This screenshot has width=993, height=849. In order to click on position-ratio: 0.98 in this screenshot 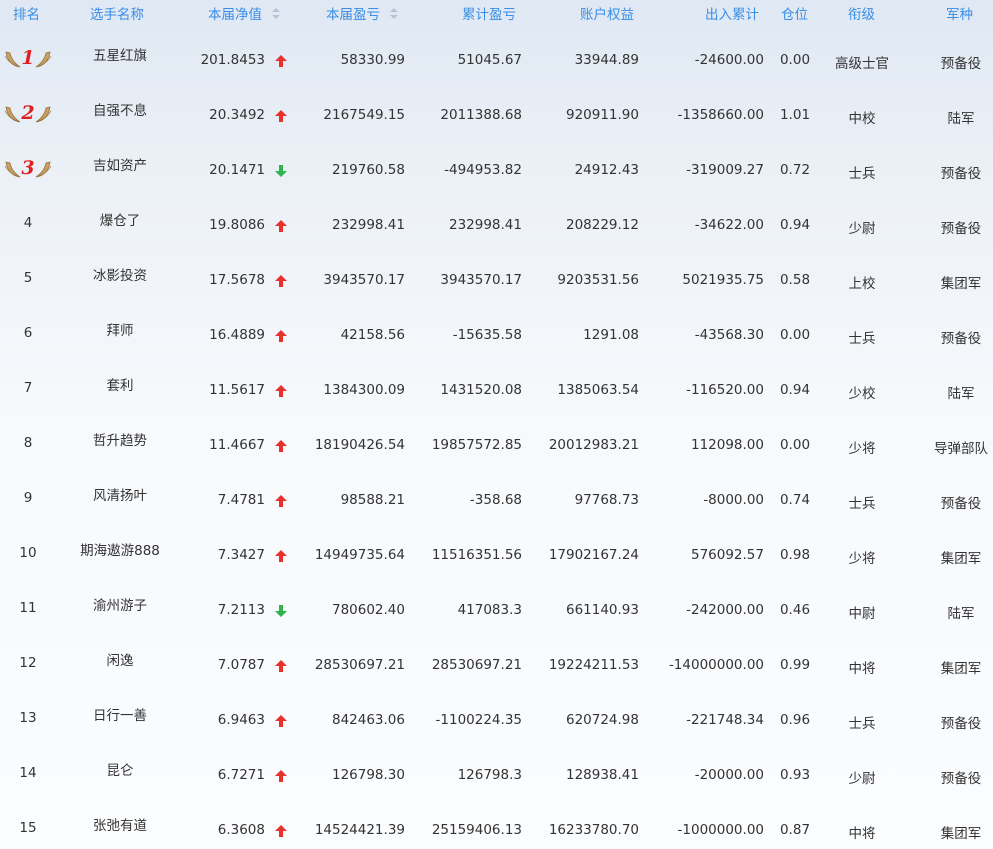, I will do `click(795, 555)`.